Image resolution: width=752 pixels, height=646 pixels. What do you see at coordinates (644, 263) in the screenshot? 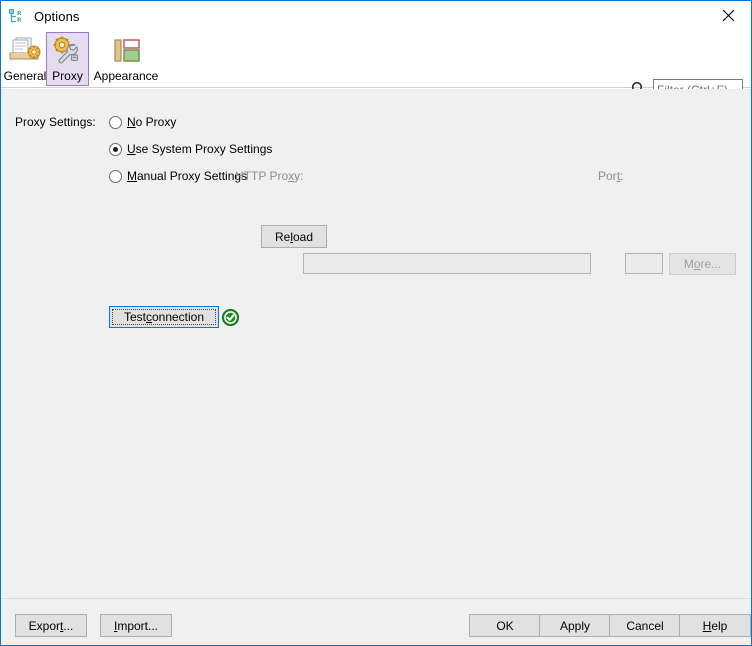
I see `port-input` at bounding box center [644, 263].